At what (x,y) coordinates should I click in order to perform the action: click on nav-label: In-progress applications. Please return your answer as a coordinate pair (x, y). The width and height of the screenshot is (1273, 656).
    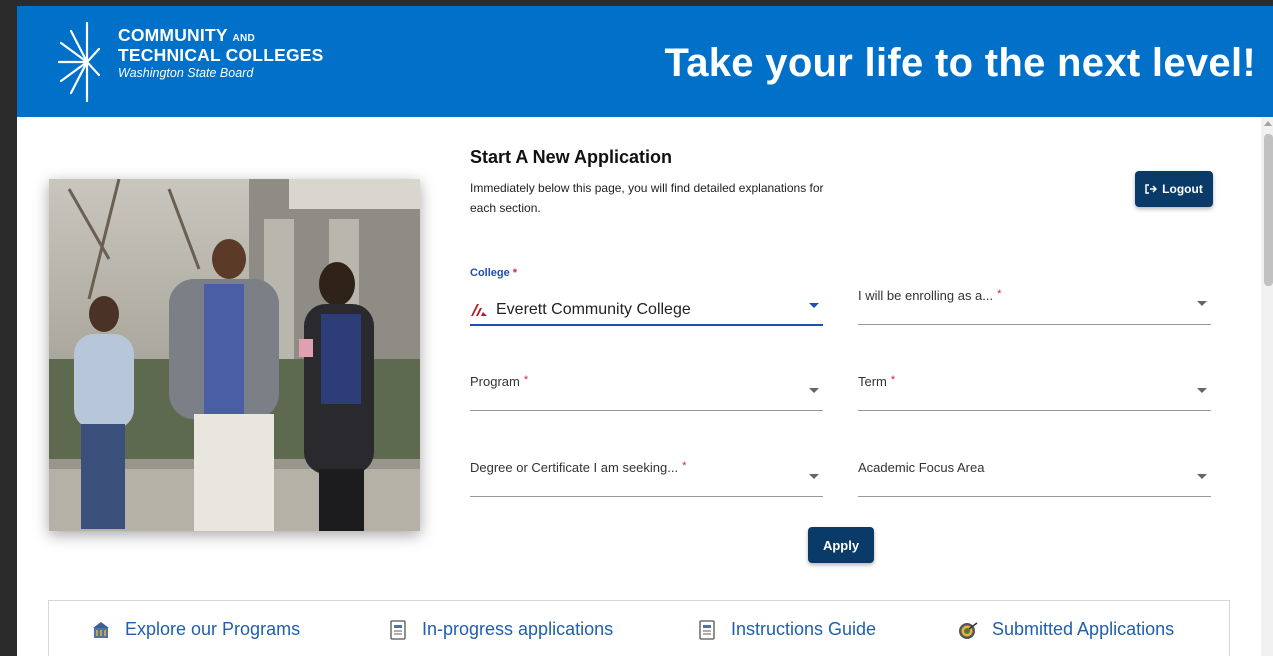
    Looking at the image, I should click on (518, 629).